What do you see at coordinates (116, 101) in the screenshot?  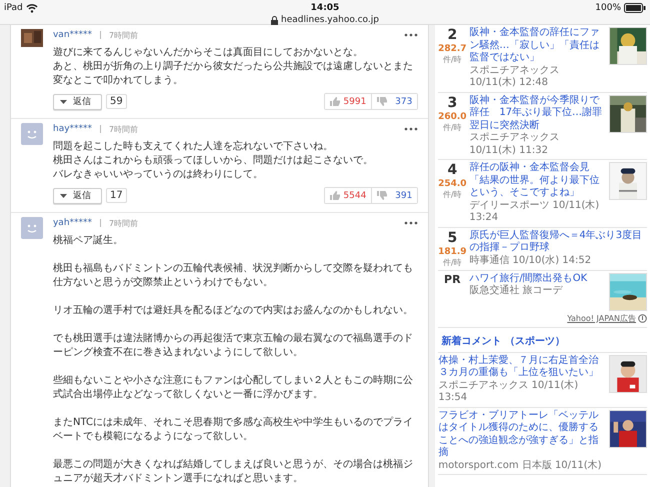 I see `reply-count: 59` at bounding box center [116, 101].